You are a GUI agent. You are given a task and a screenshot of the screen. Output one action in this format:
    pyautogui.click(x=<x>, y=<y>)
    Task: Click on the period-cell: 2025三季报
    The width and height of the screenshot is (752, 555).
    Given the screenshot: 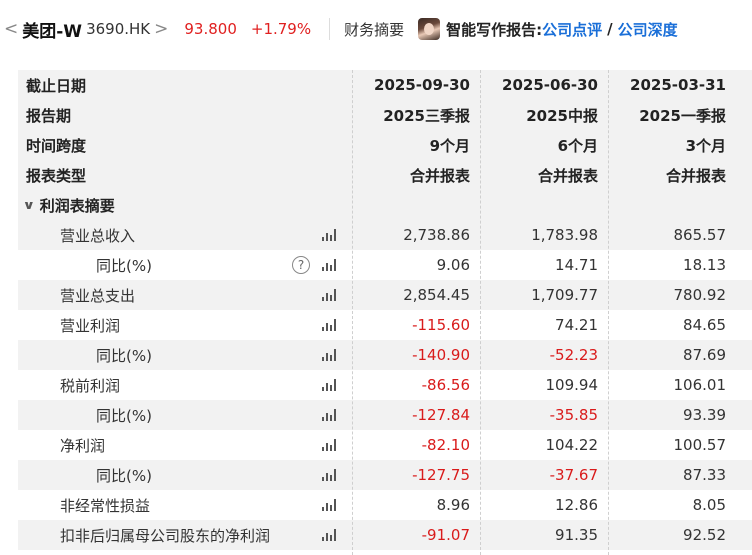 What is the action you would take?
    pyautogui.click(x=426, y=115)
    